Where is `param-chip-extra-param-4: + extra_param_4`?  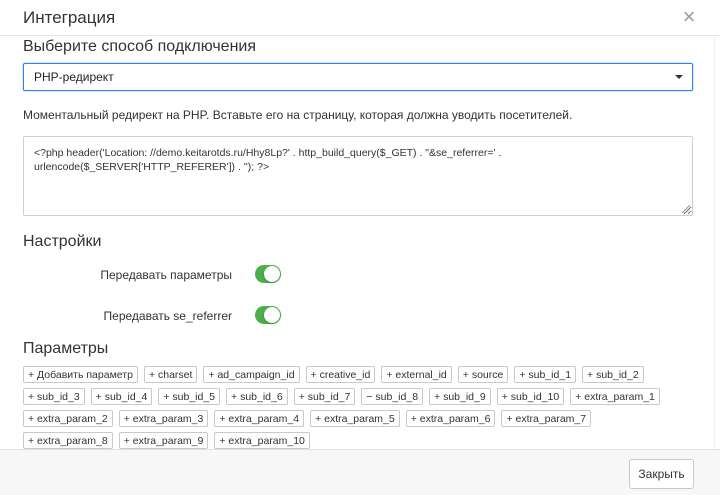
param-chip-extra-param-4: + extra_param_4 is located at coordinates (259, 418).